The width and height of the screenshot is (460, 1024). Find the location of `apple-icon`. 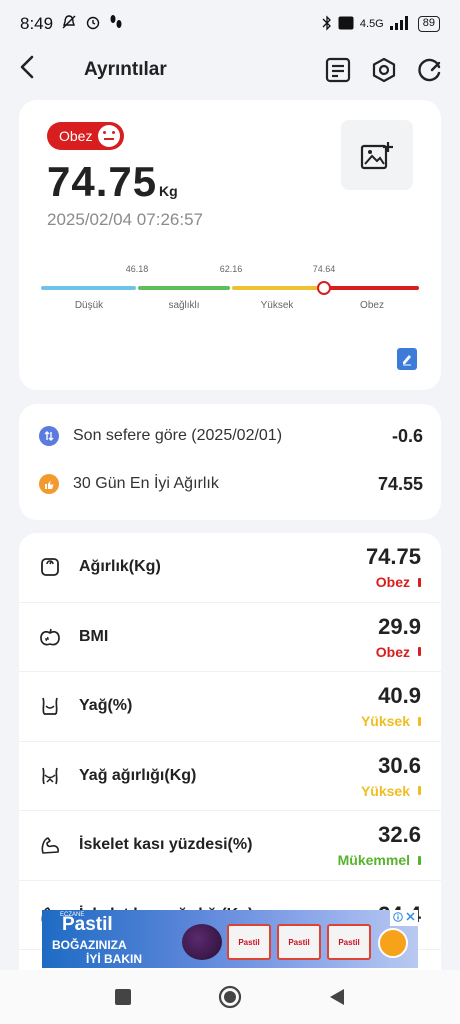

apple-icon is located at coordinates (50, 637).